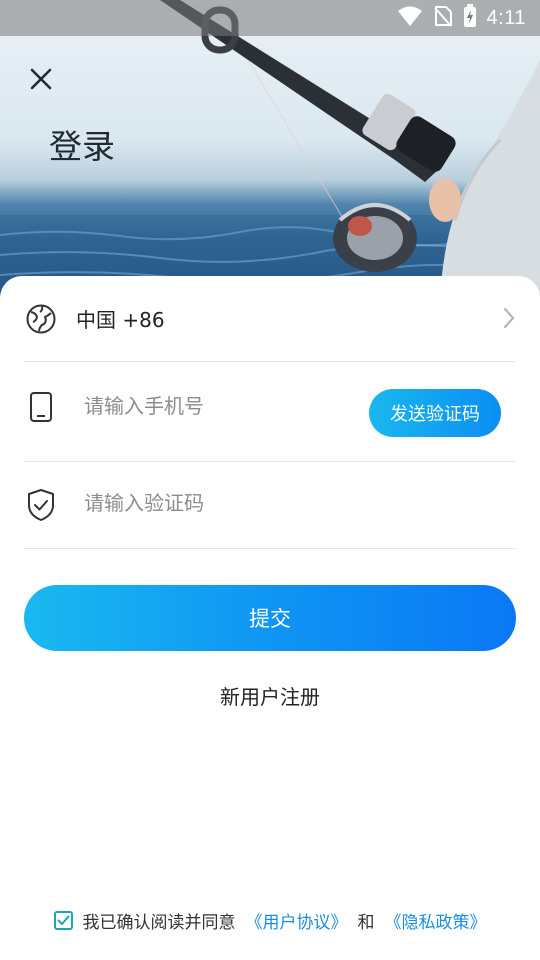 The image size is (540, 960). I want to click on register-link: 新用户注册, so click(270, 695).